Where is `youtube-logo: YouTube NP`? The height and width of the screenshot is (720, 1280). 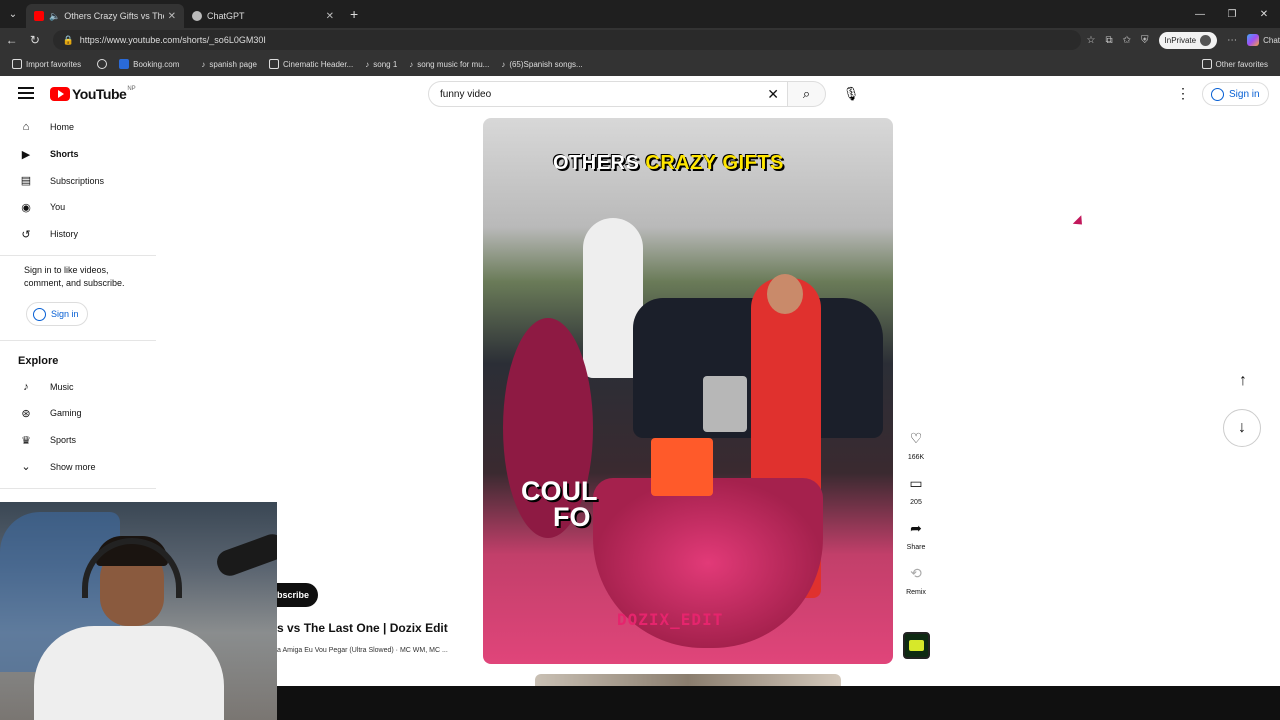
youtube-logo: YouTube NP is located at coordinates (93, 94).